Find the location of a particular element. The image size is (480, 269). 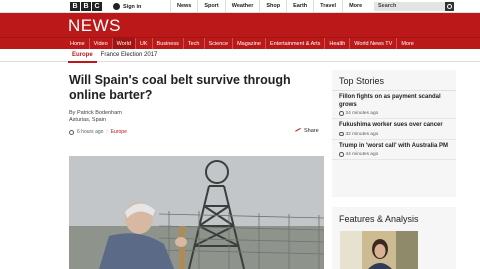

top-story-time: 24 minutes ago is located at coordinates (394, 113).